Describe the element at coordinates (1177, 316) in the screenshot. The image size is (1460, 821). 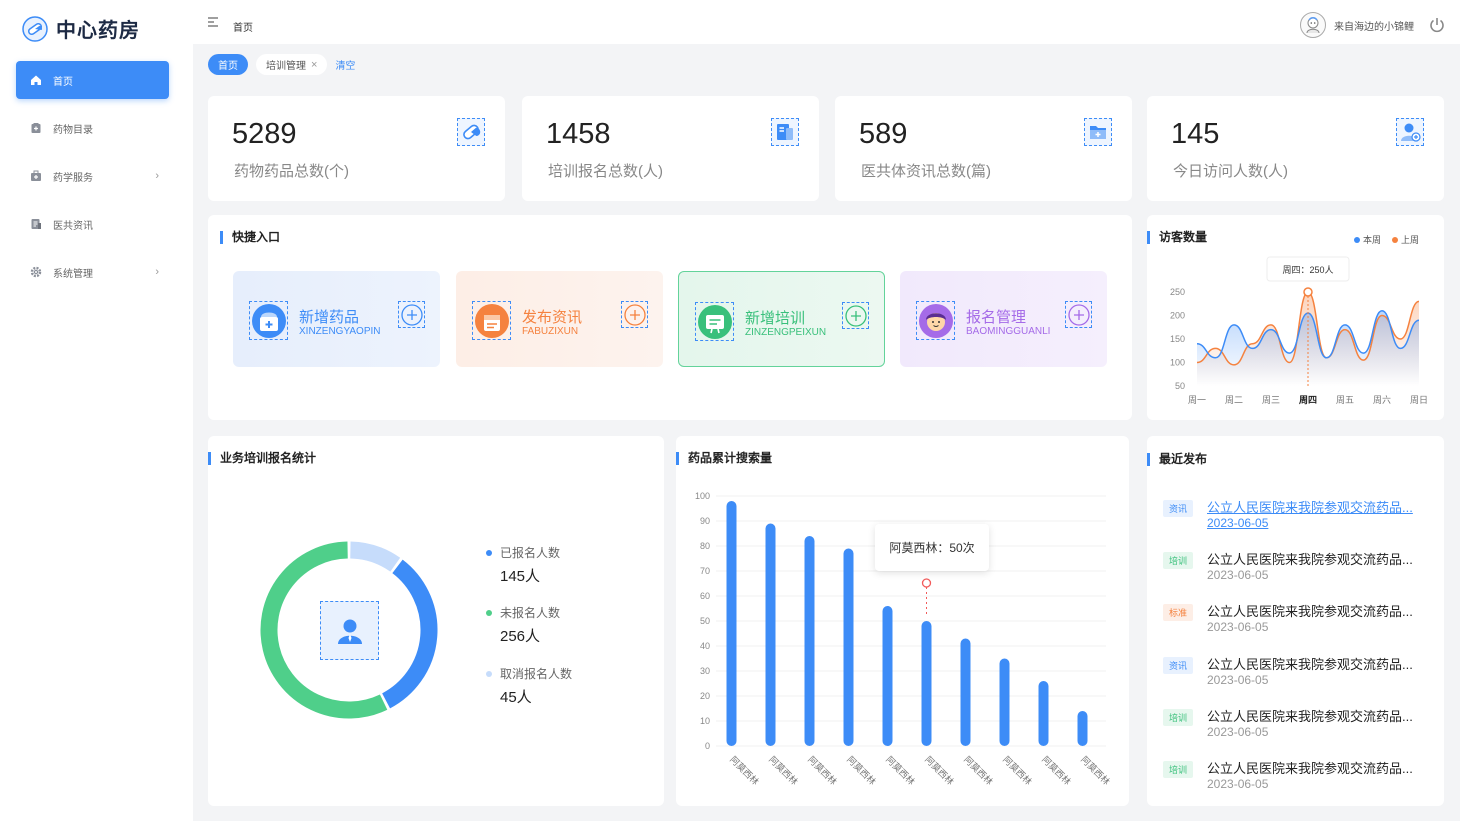
I see `y-tick-label: 200` at that location.